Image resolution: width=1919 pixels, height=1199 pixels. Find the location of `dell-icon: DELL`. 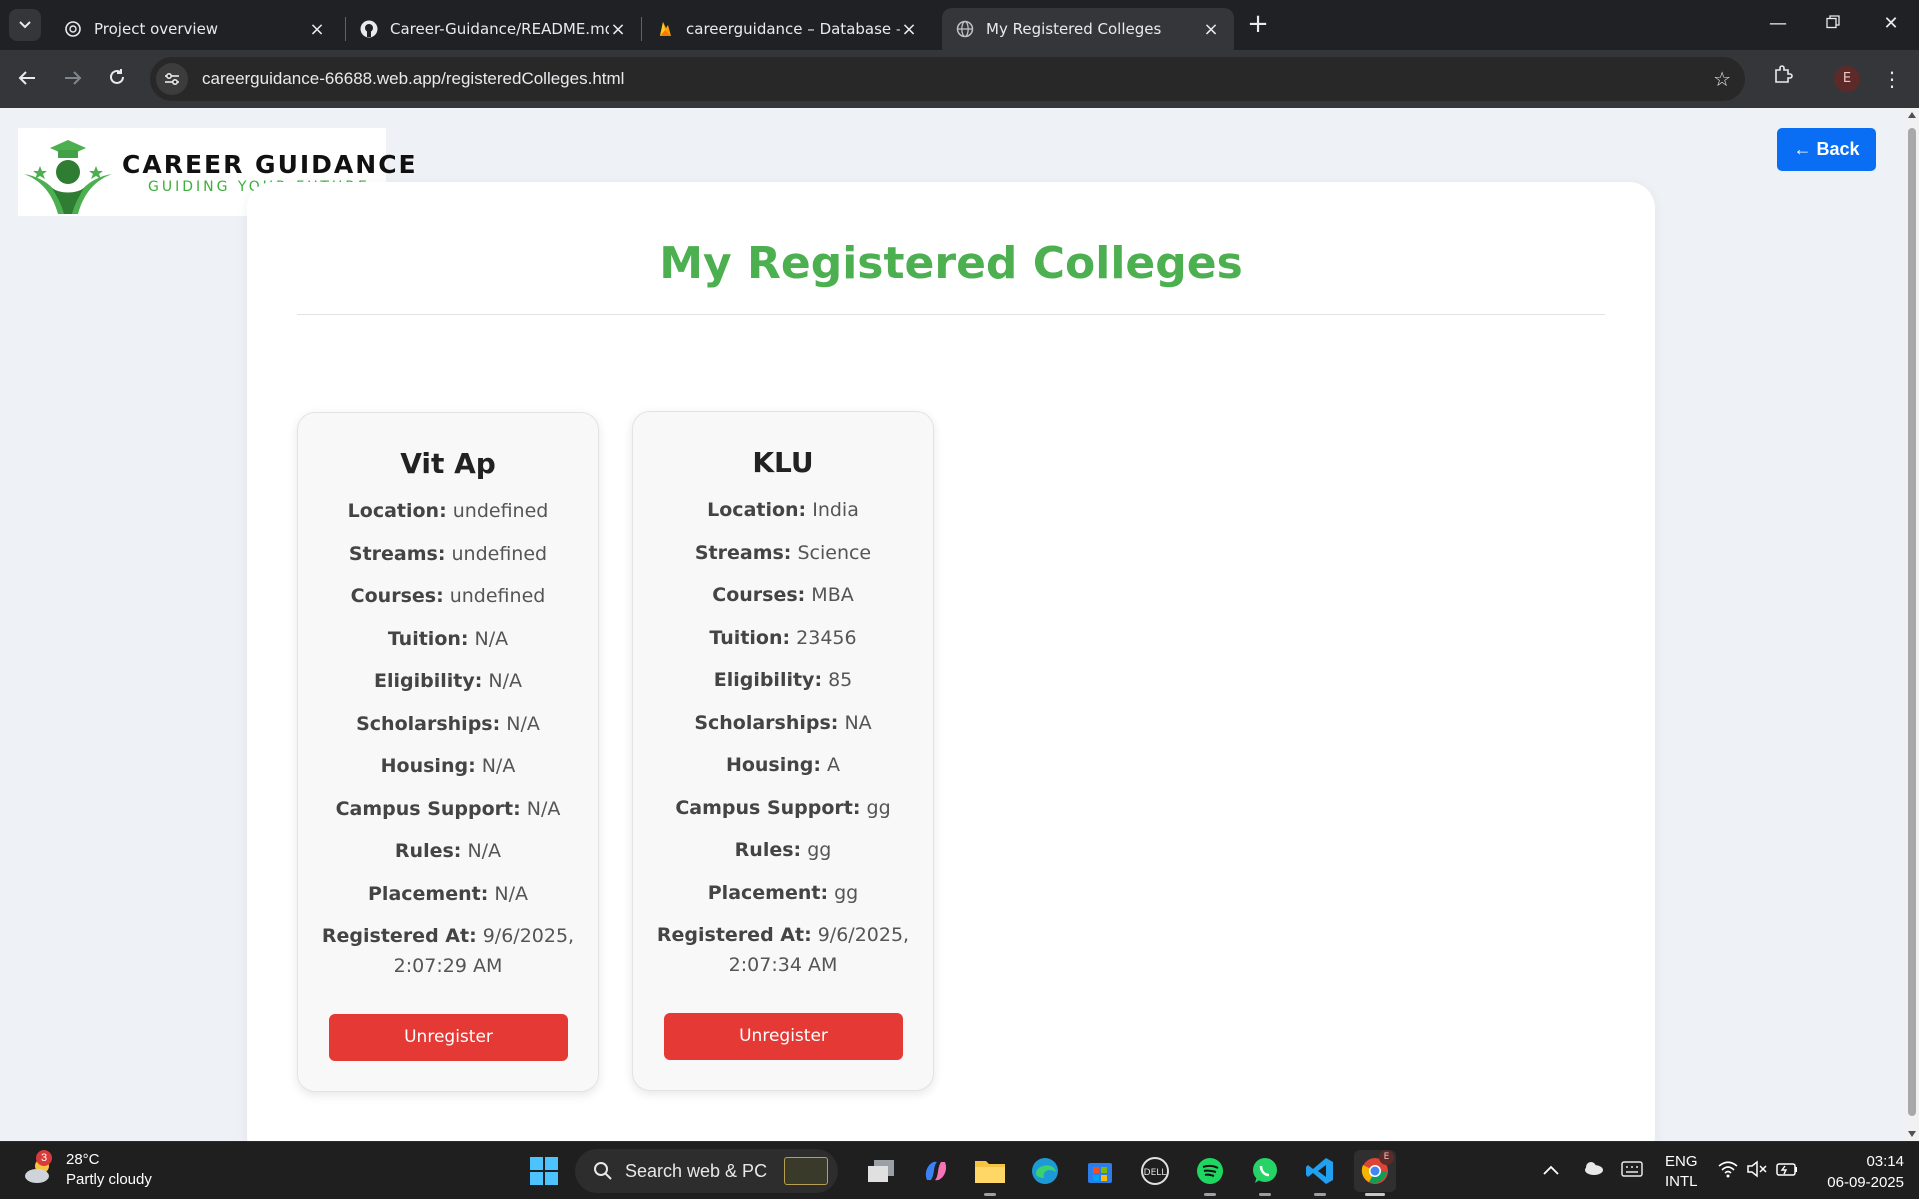

dell-icon: DELL is located at coordinates (1155, 1171).